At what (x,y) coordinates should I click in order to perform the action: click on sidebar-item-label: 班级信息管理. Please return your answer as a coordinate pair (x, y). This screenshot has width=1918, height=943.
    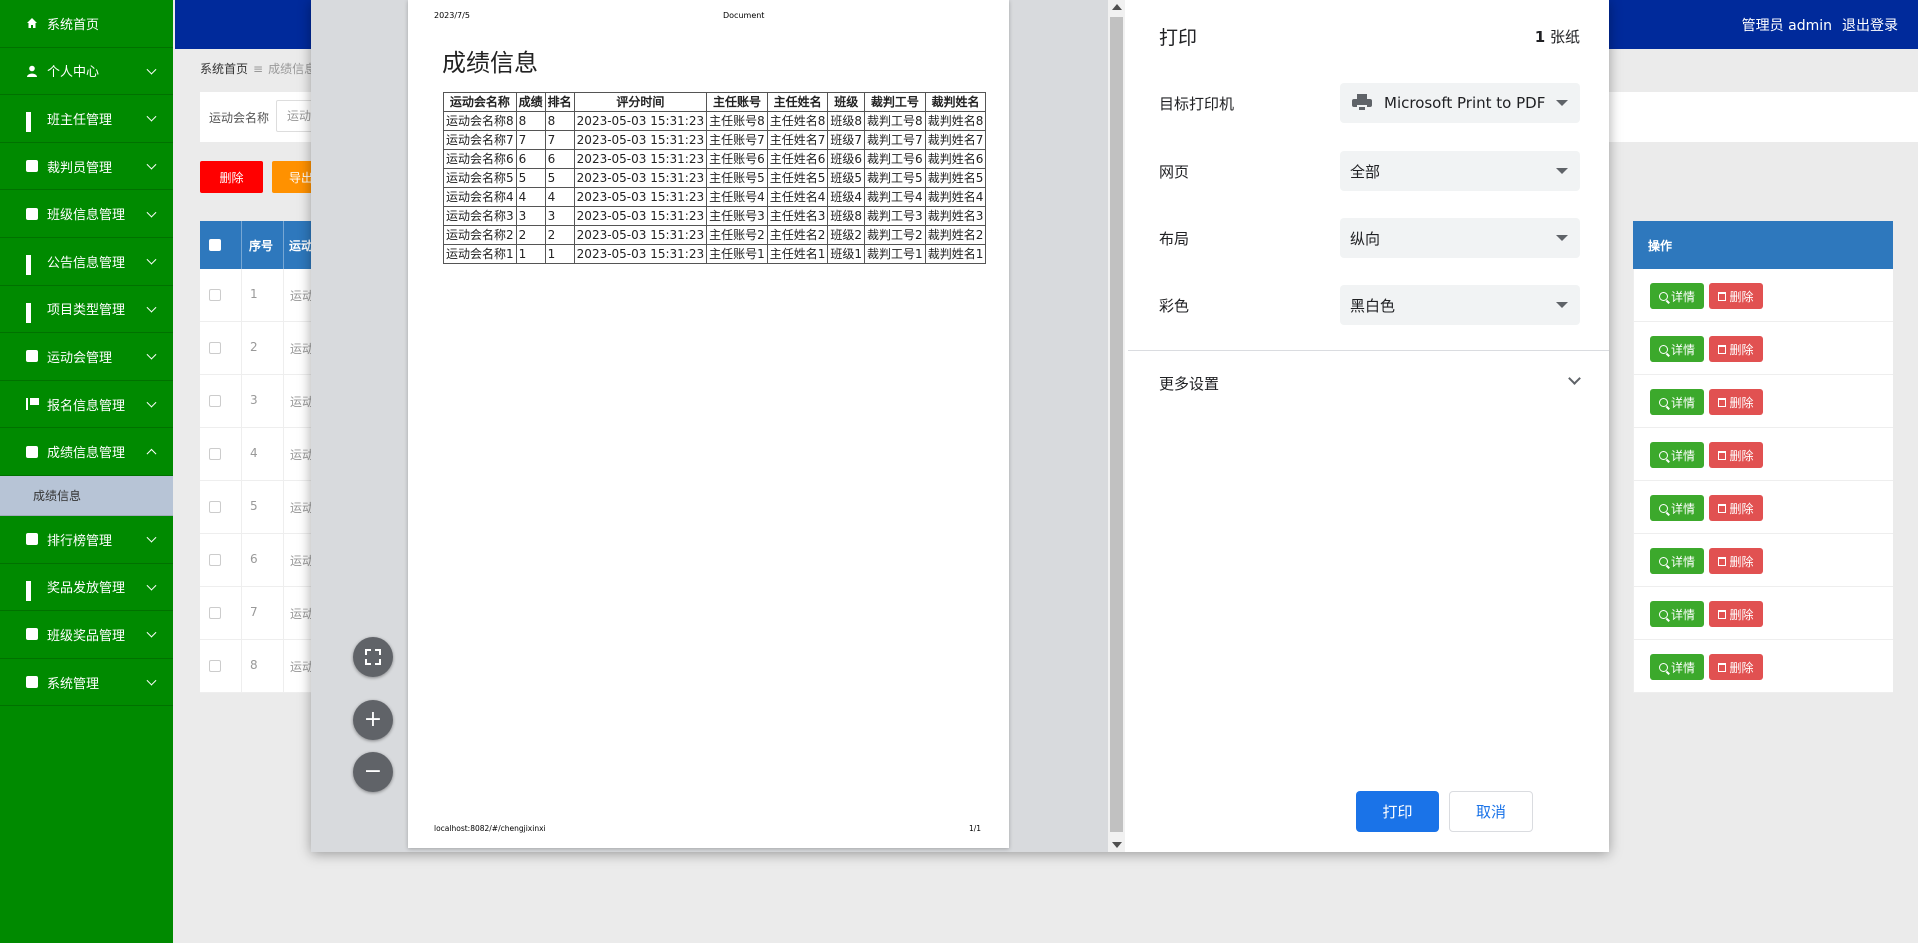
    Looking at the image, I should click on (86, 216).